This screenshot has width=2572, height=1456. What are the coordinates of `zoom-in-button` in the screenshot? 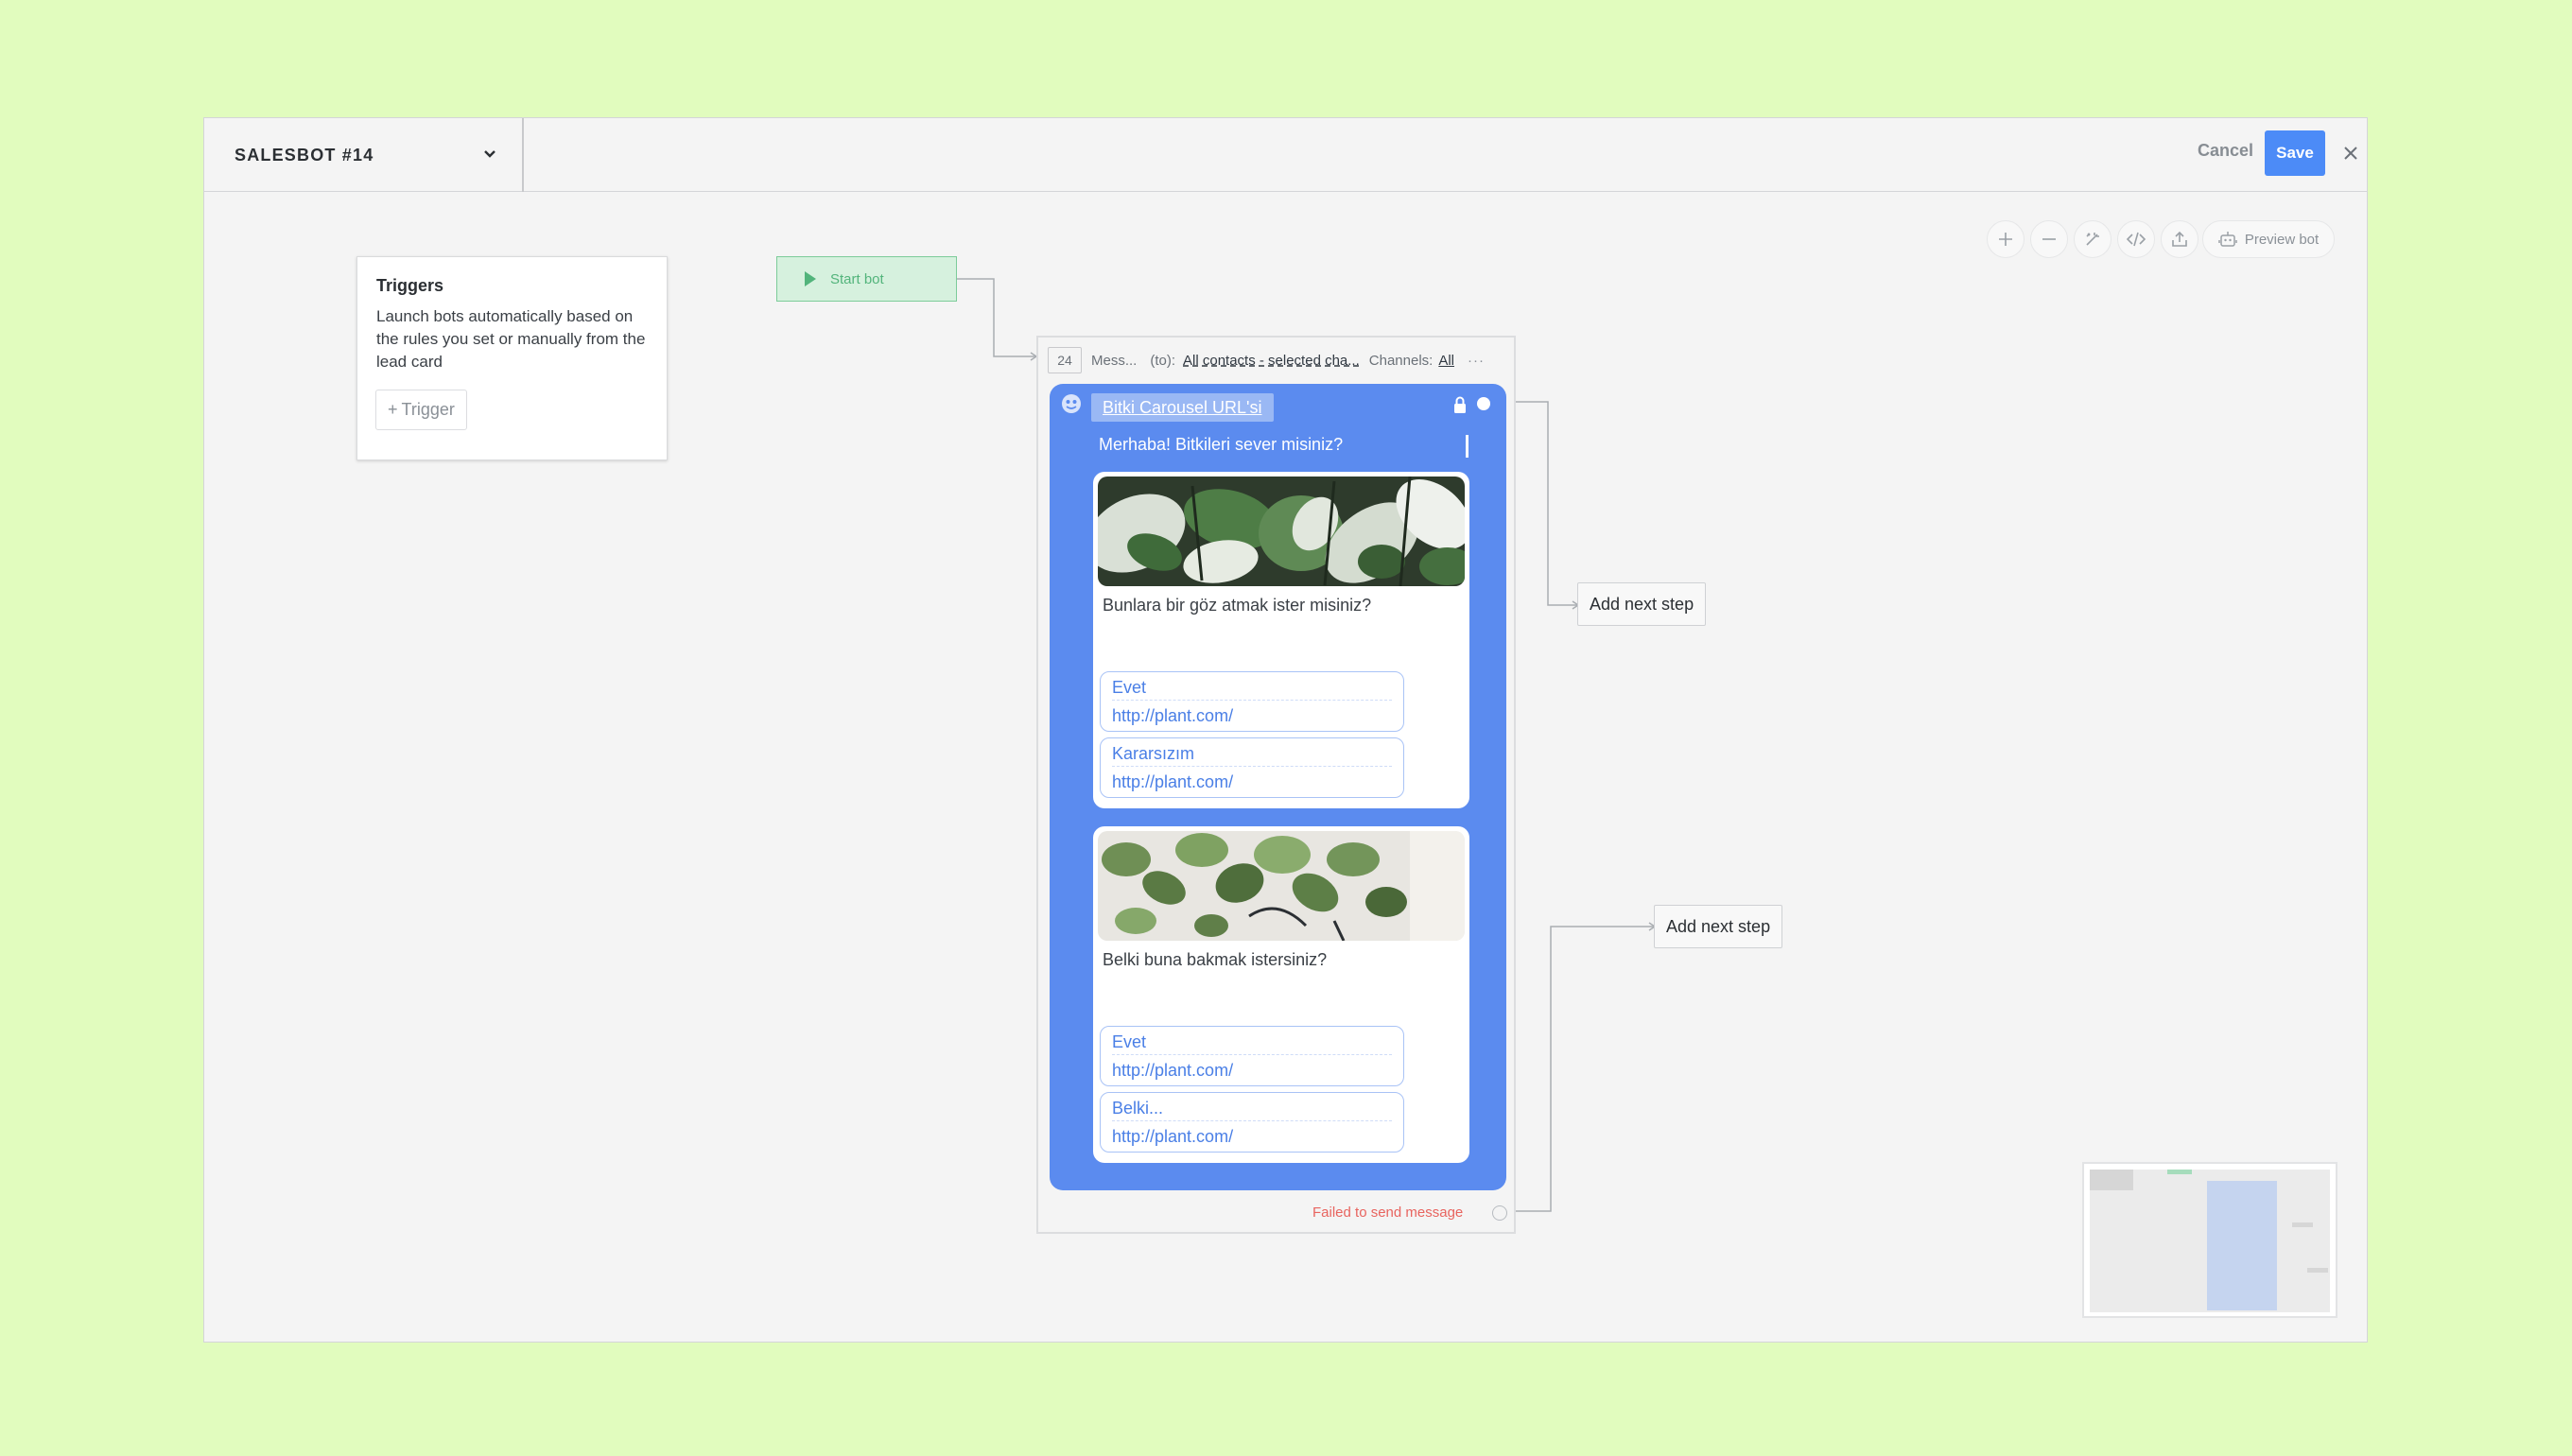 It's located at (2006, 239).